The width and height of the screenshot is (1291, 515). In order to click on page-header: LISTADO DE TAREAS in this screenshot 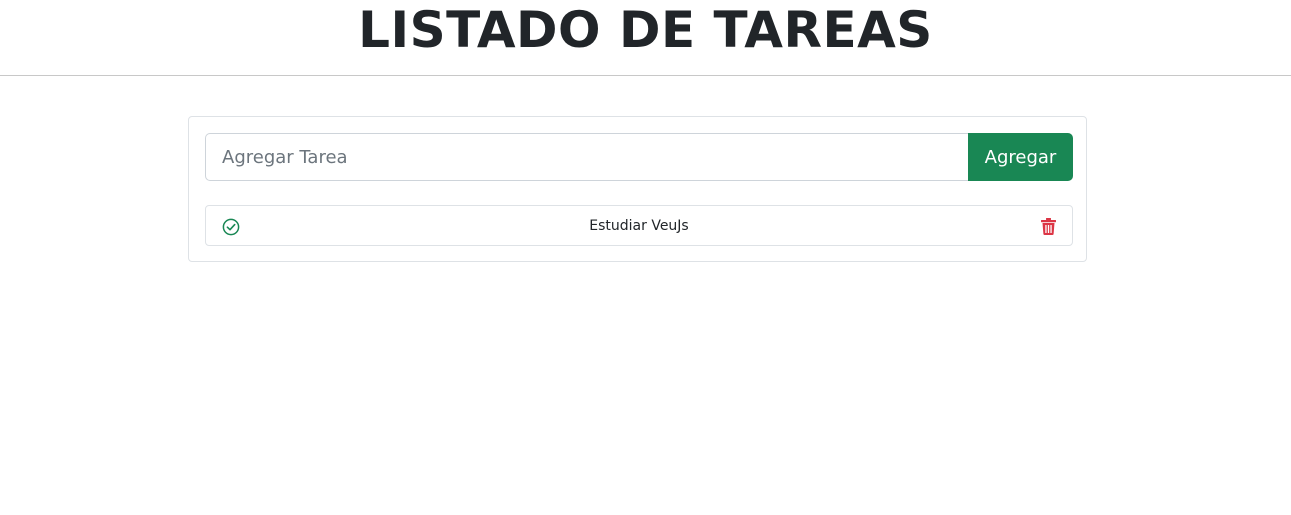, I will do `click(645, 38)`.